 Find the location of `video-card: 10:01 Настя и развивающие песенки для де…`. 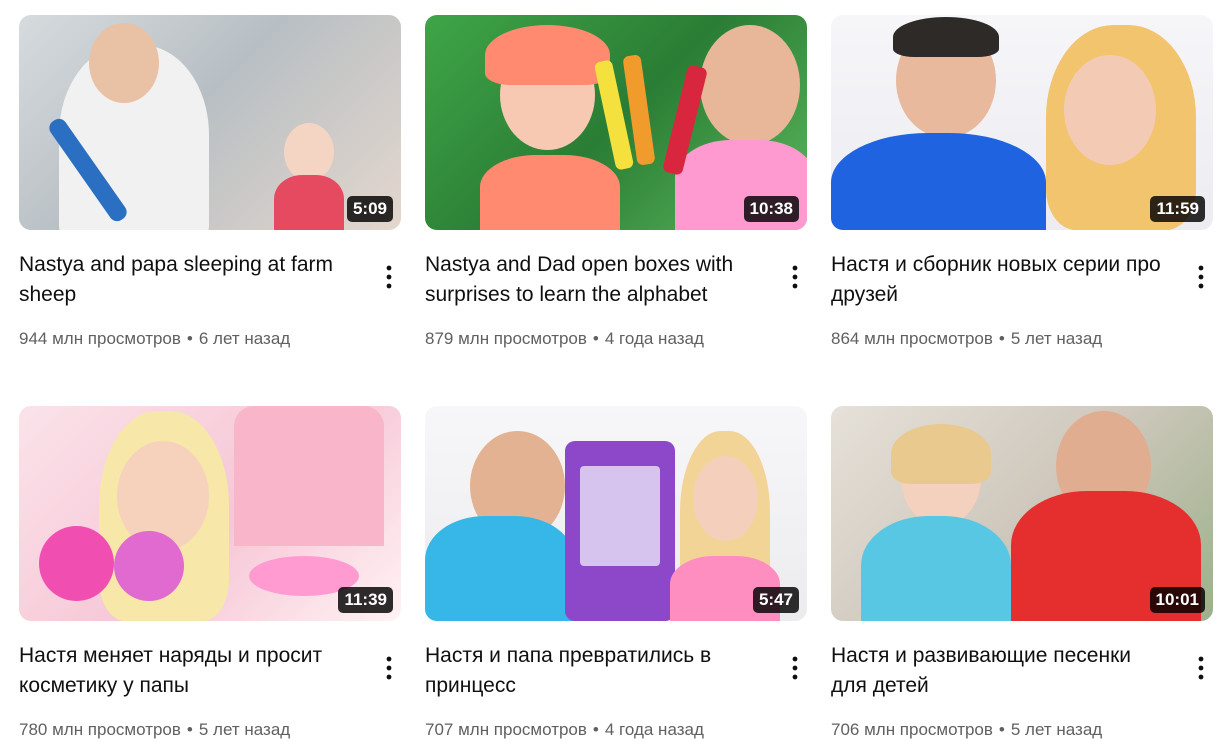

video-card: 10:01 Настя и развивающие песенки для де… is located at coordinates (1022, 576).